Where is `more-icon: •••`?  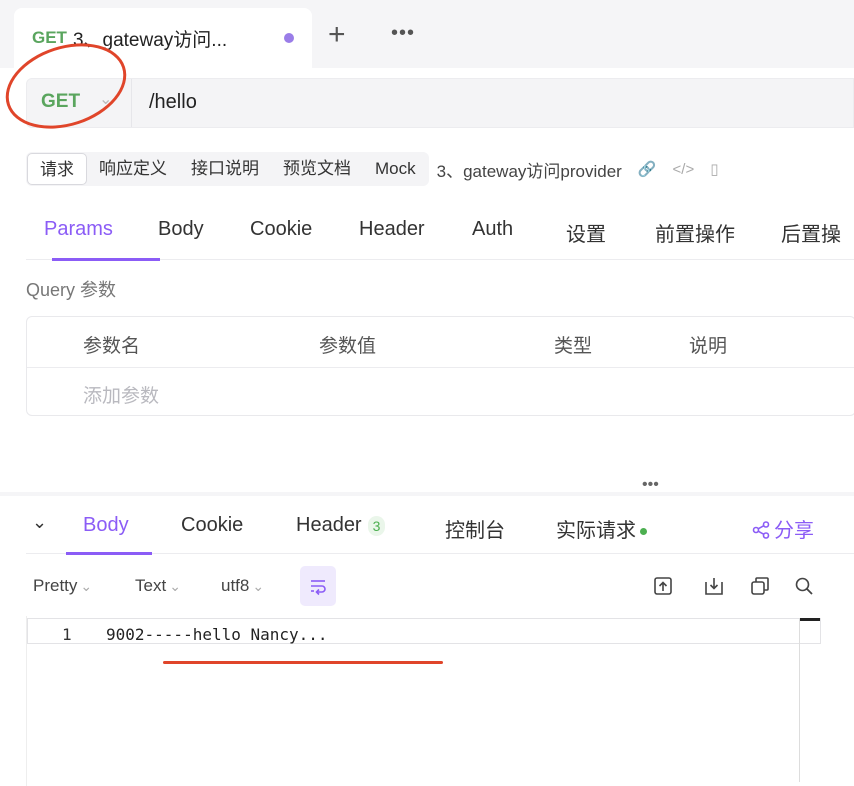
more-icon: ••• is located at coordinates (403, 33).